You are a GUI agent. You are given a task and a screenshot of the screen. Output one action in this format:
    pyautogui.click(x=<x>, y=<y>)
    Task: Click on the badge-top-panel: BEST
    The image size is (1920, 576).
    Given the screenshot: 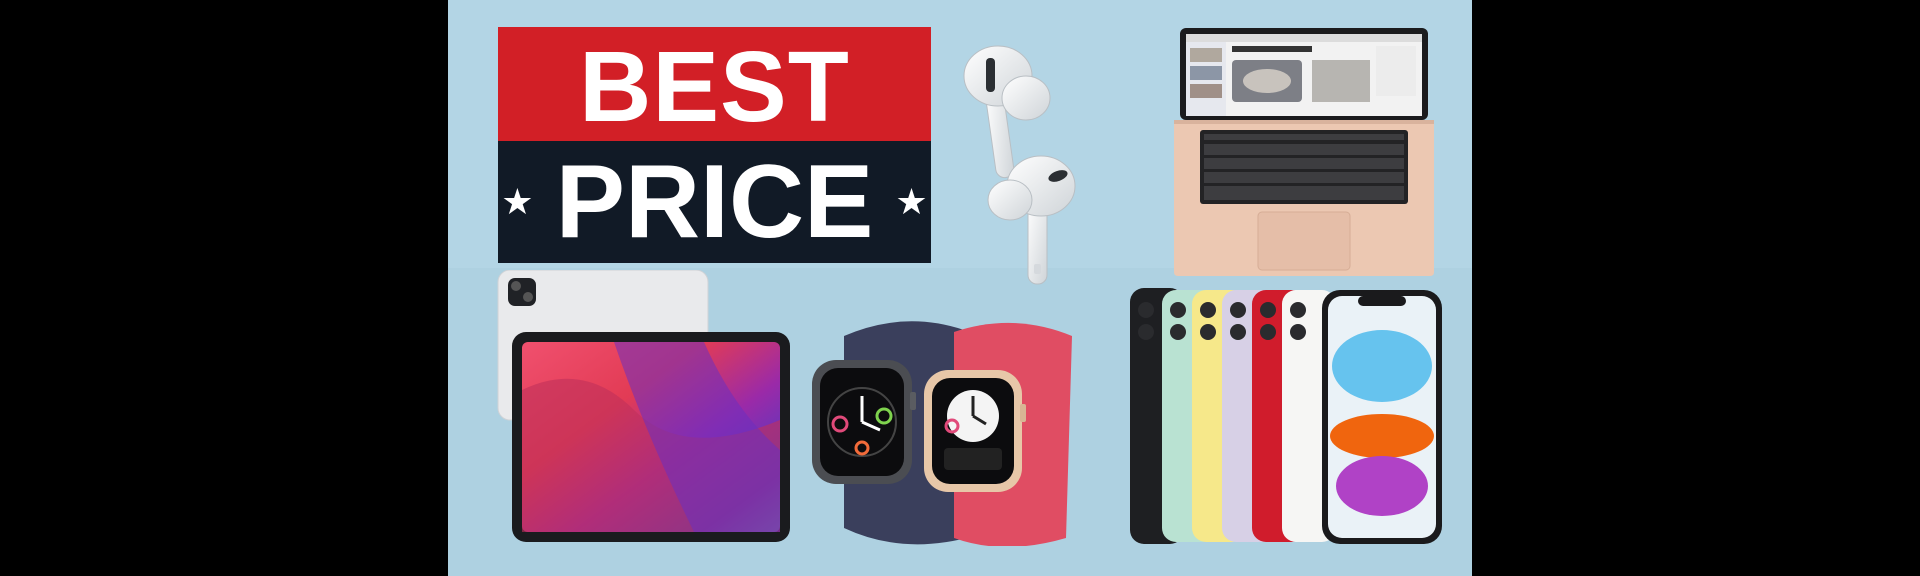 What is the action you would take?
    pyautogui.click(x=714, y=84)
    